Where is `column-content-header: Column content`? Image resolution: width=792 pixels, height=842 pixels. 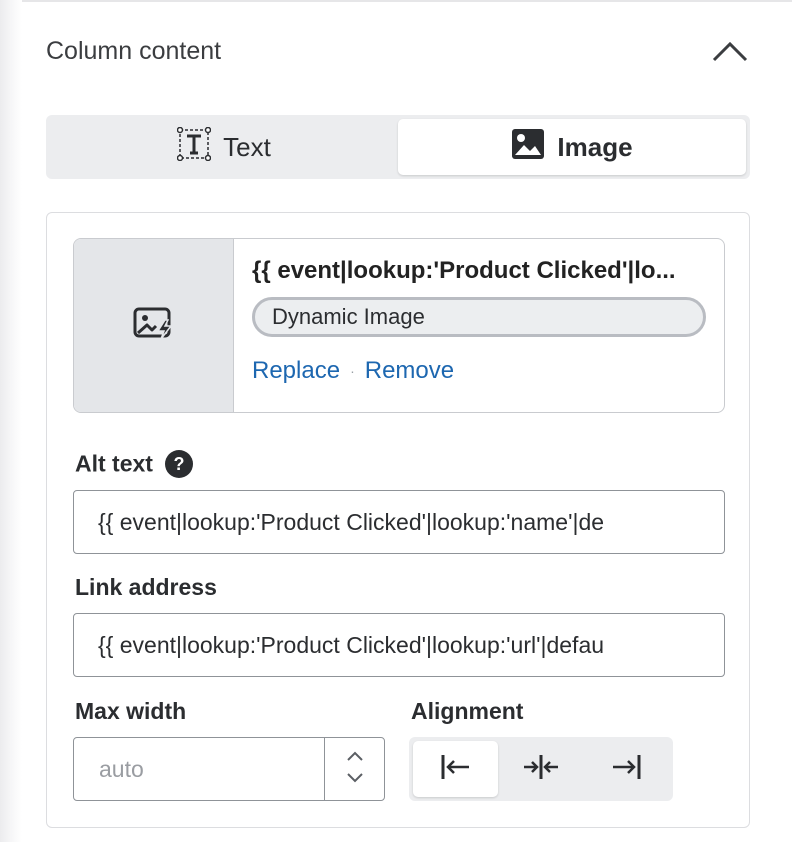 column-content-header: Column content is located at coordinates (398, 51).